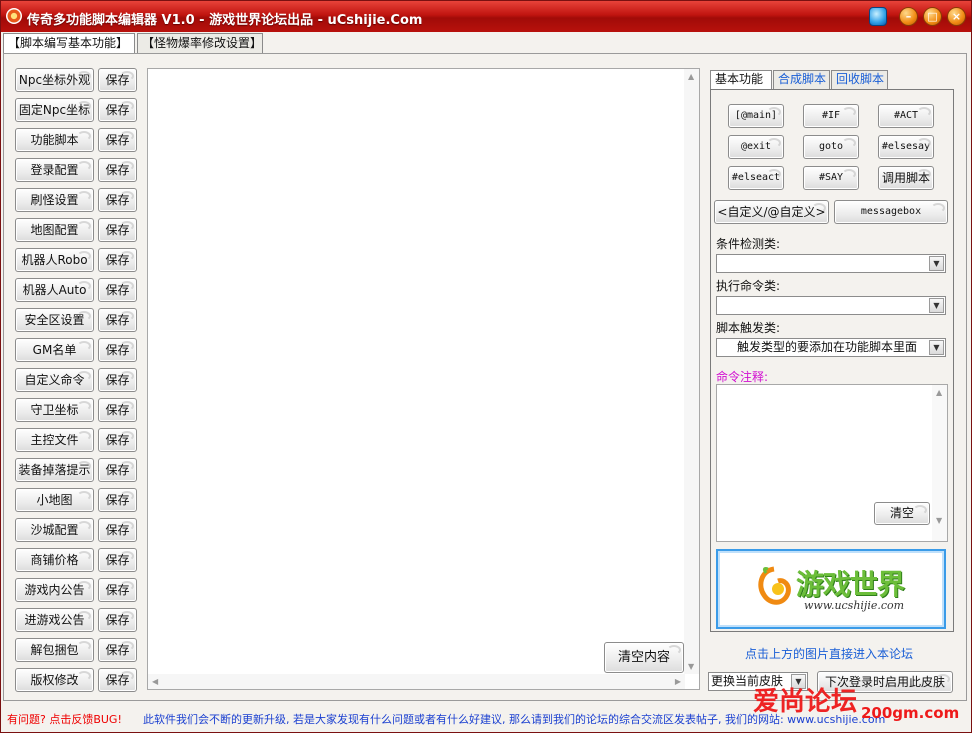 The image size is (972, 733). I want to click on left-function-label: 地图配置, so click(54, 230).